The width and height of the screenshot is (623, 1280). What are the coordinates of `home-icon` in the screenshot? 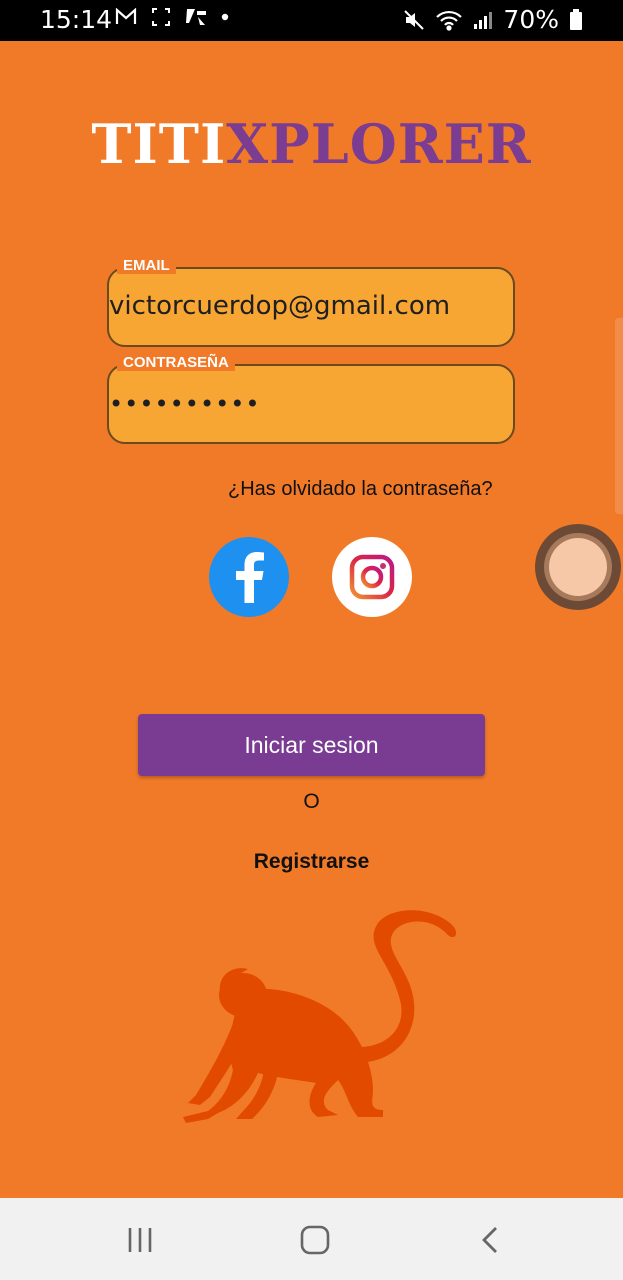 It's located at (315, 1240).